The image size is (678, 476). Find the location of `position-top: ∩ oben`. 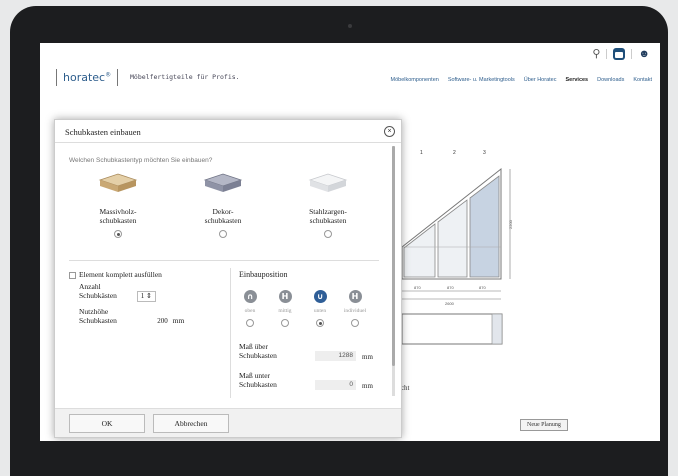

position-top: ∩ oben is located at coordinates (250, 311).